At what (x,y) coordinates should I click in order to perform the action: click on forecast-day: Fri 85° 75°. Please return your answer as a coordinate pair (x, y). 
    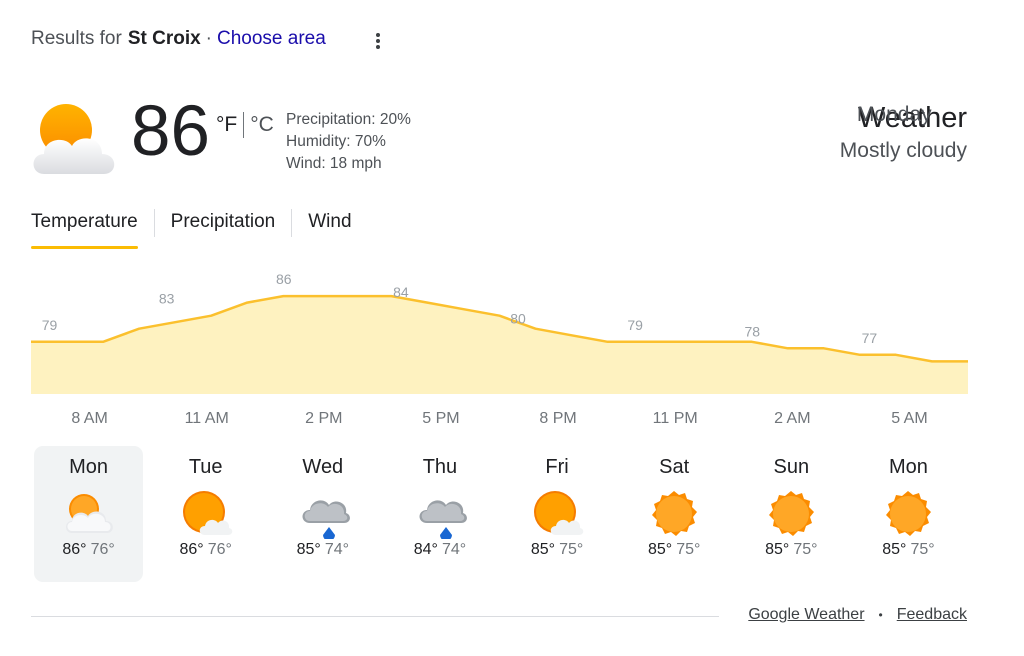
    Looking at the image, I should click on (557, 514).